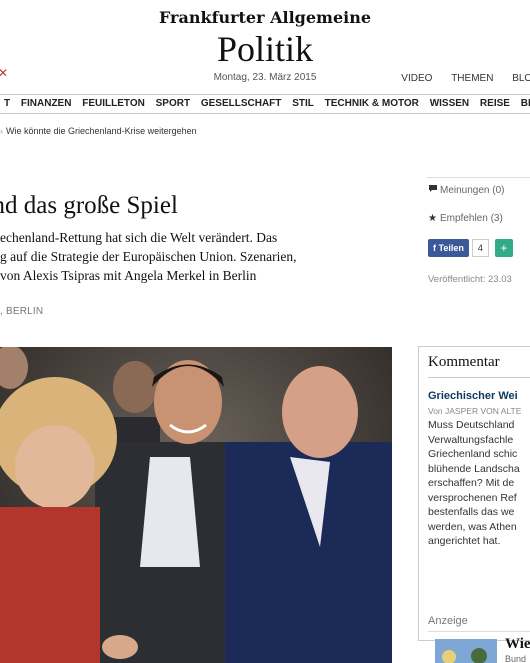 Image resolution: width=530 pixels, height=663 pixels. I want to click on kommentar-line: erschaffen? Mit de, so click(471, 483).